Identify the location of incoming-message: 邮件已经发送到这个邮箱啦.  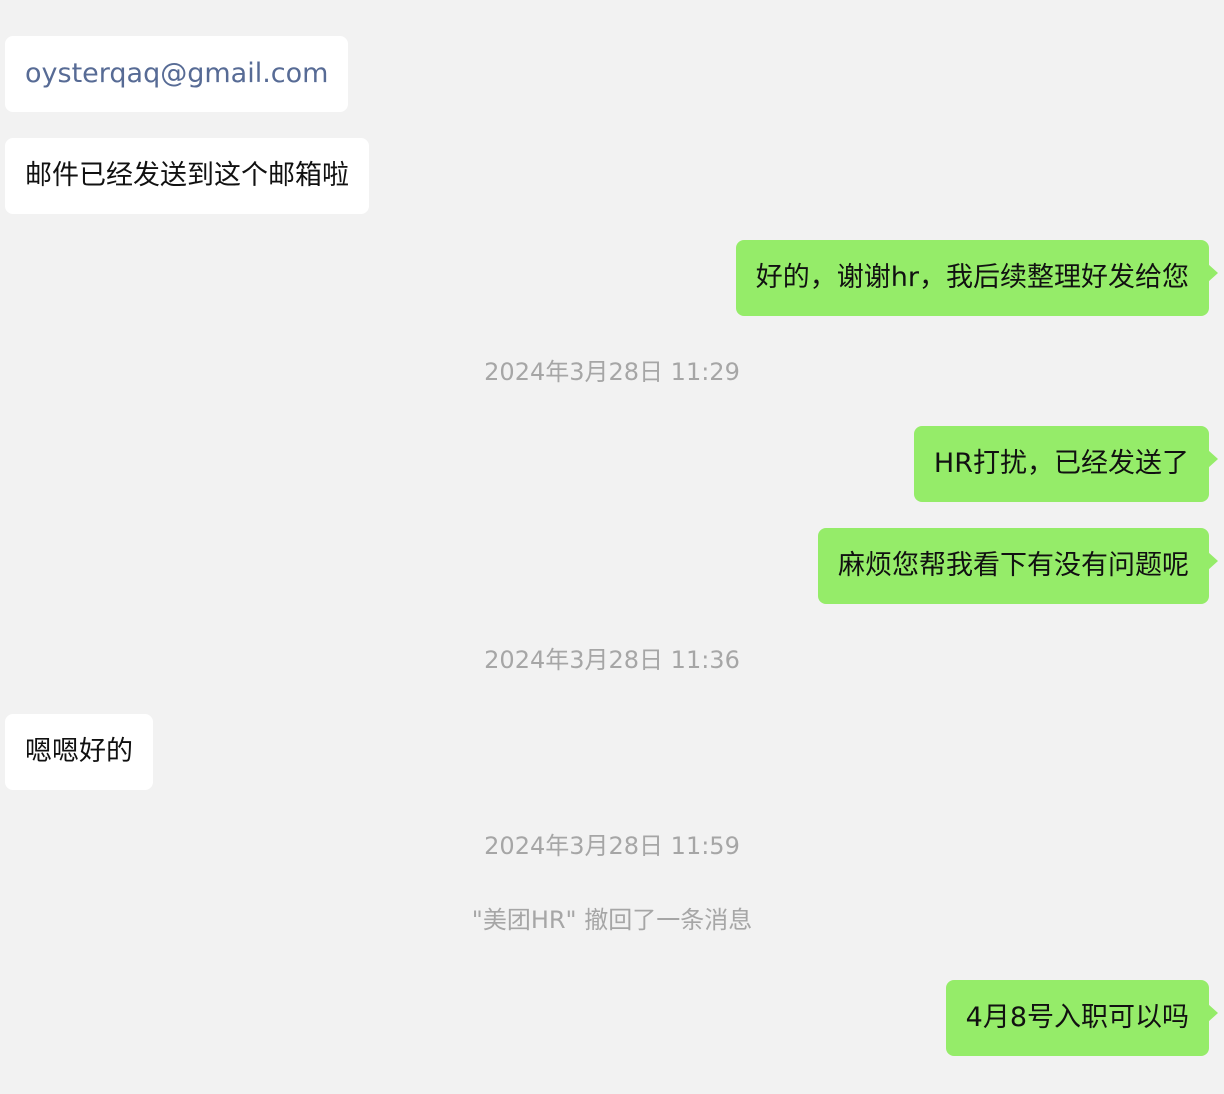
(187, 176).